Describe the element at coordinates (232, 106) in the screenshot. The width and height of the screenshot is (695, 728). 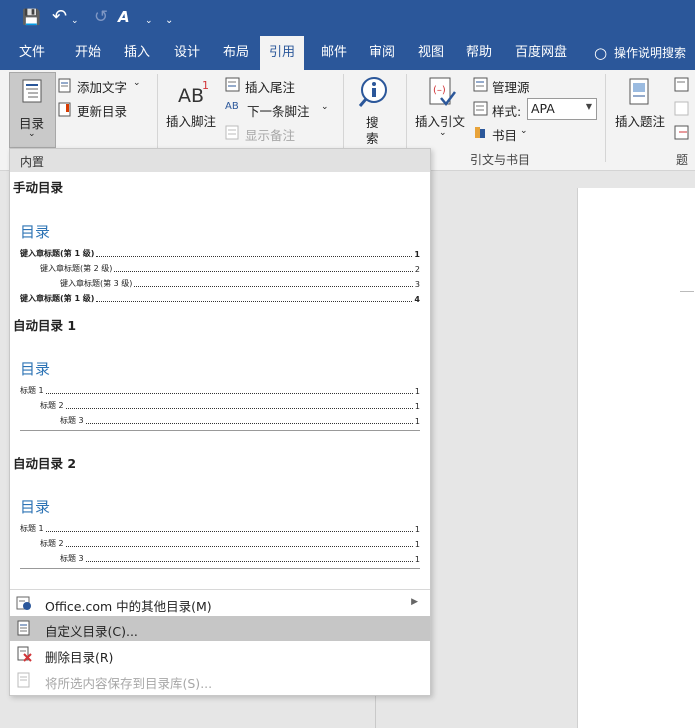
I see `next-footnote-icon: AB` at that location.